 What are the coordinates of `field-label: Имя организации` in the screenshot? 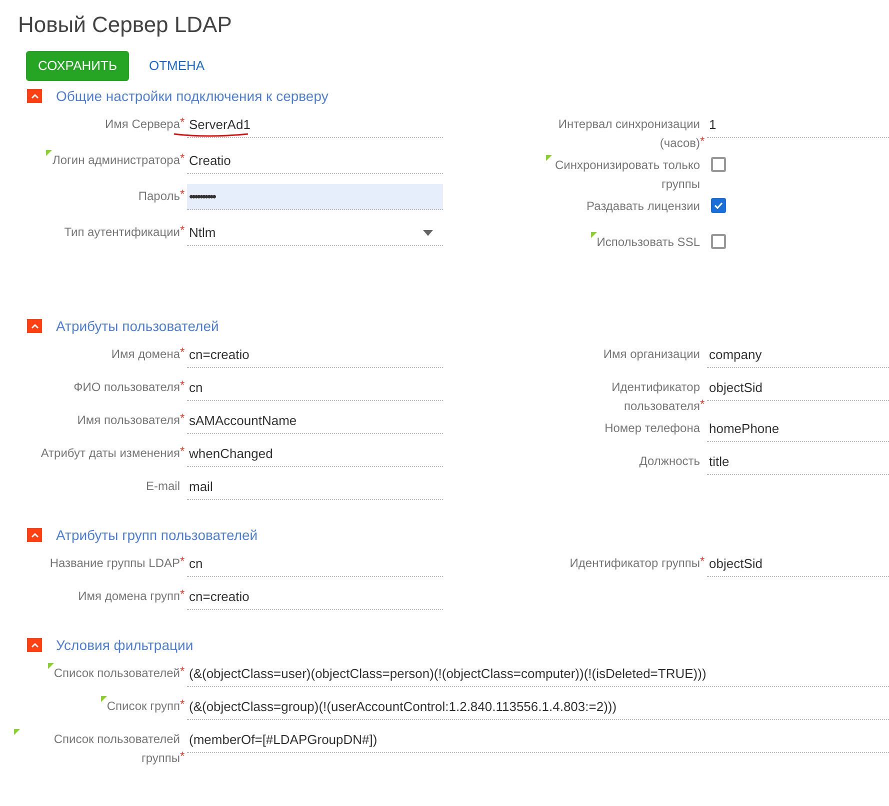 It's located at (651, 354).